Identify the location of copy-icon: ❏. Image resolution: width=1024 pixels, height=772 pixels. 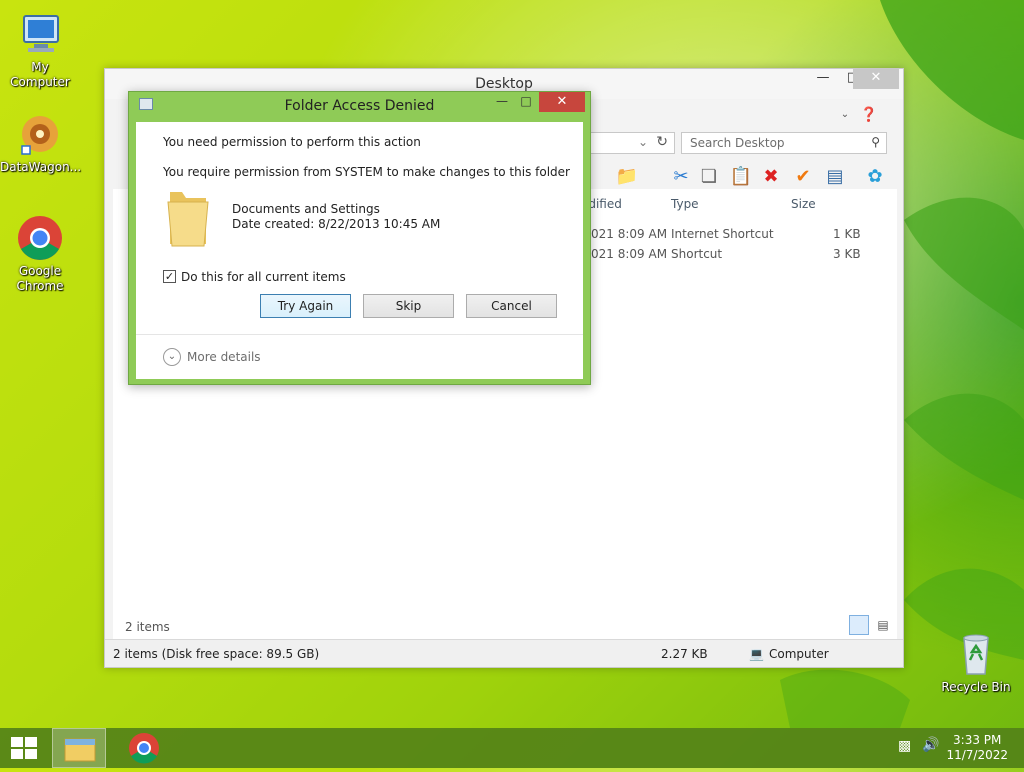
(709, 177).